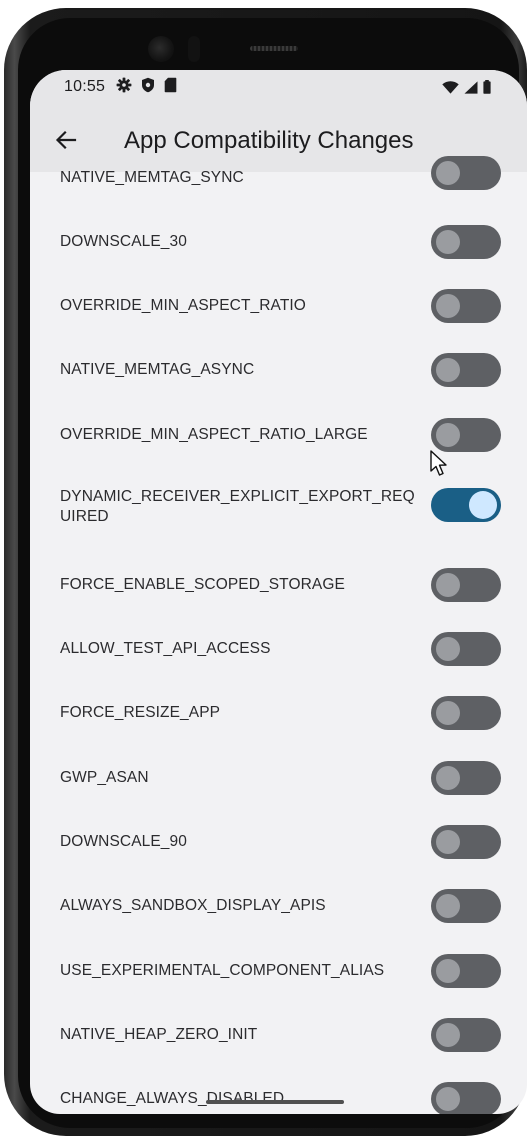 The height and width of the screenshot is (1140, 527). Describe the element at coordinates (487, 87) in the screenshot. I see `battery-icon` at that location.